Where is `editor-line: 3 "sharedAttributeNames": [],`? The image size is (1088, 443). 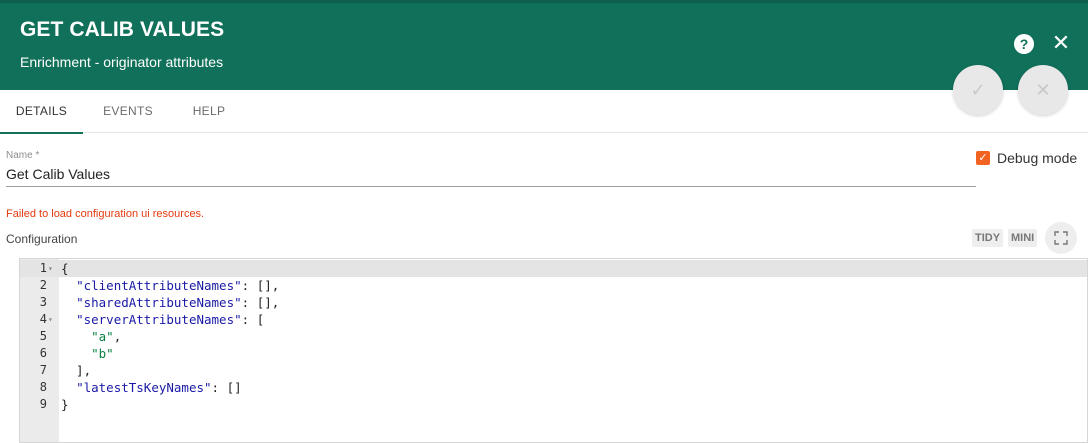 editor-line: 3 "sharedAttributeNames": [], is located at coordinates (553, 302).